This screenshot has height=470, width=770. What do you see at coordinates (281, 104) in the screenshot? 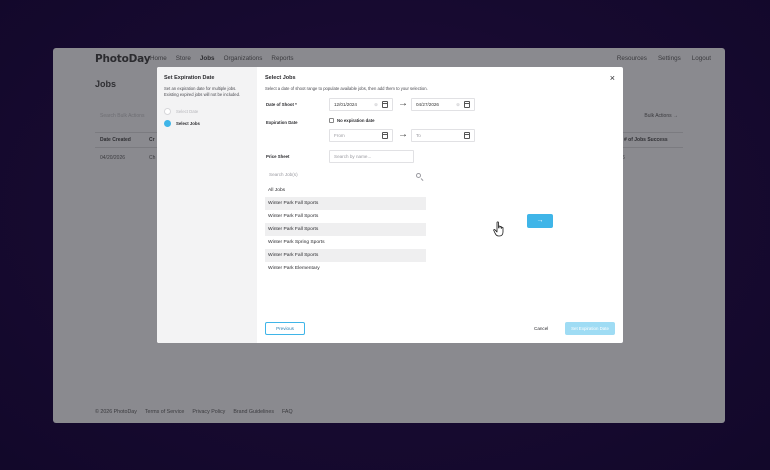
I see `date-of-shoot-label: Date of Shoot *` at bounding box center [281, 104].